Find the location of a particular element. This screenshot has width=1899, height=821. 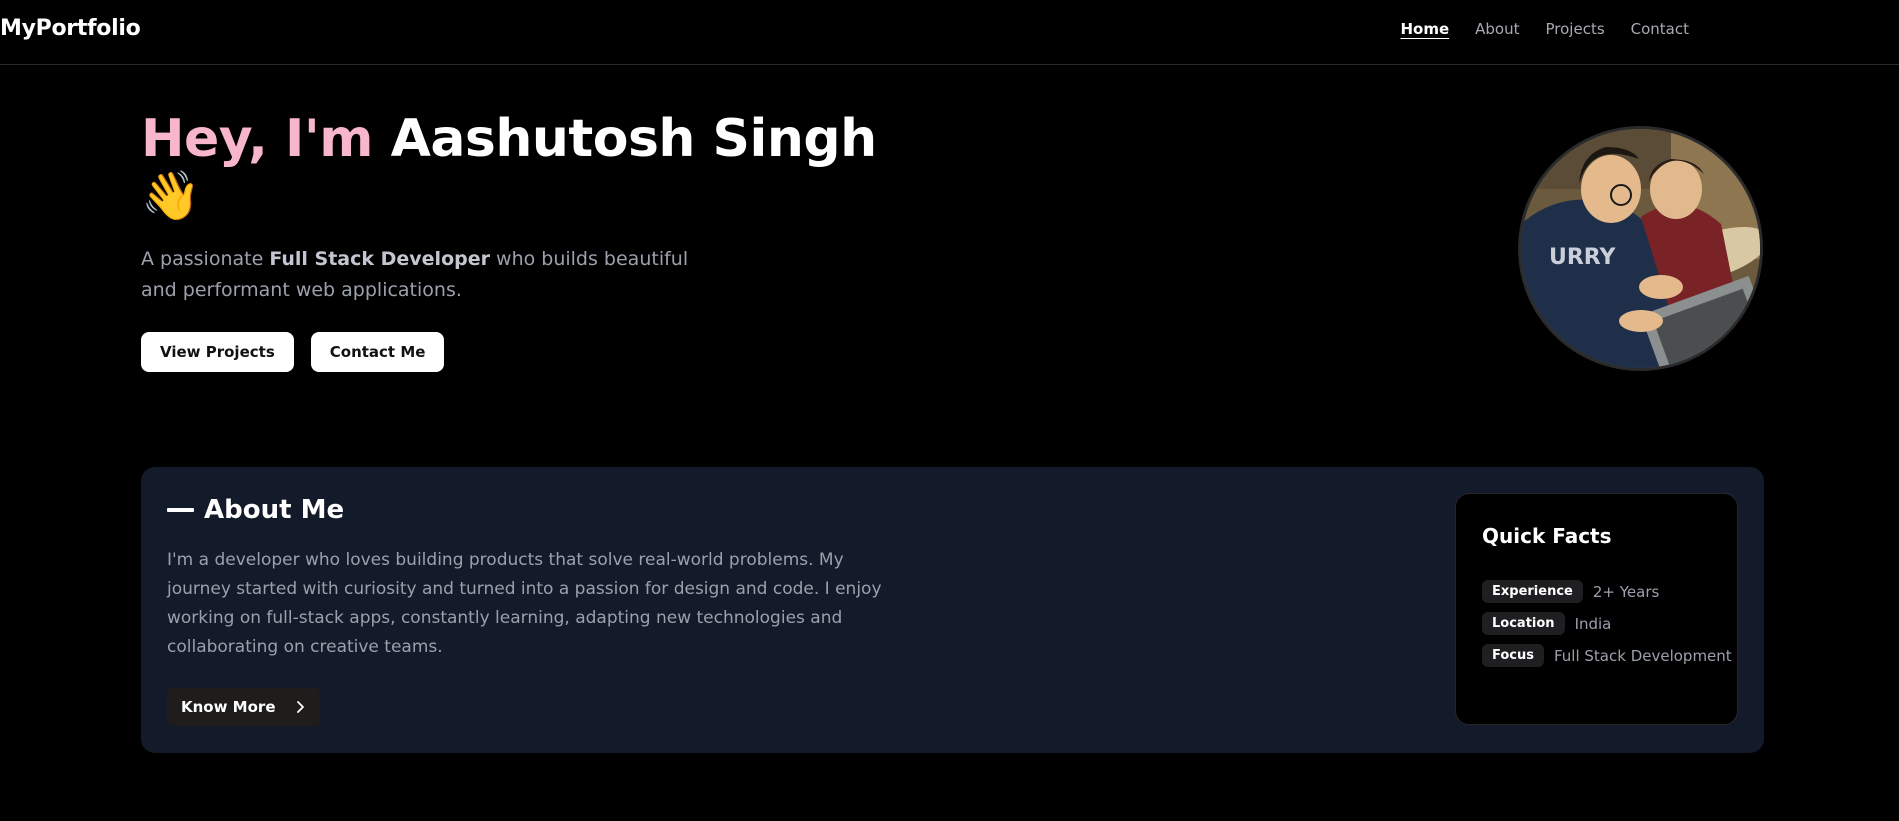

nav-link-home: Home is located at coordinates (1424, 29).